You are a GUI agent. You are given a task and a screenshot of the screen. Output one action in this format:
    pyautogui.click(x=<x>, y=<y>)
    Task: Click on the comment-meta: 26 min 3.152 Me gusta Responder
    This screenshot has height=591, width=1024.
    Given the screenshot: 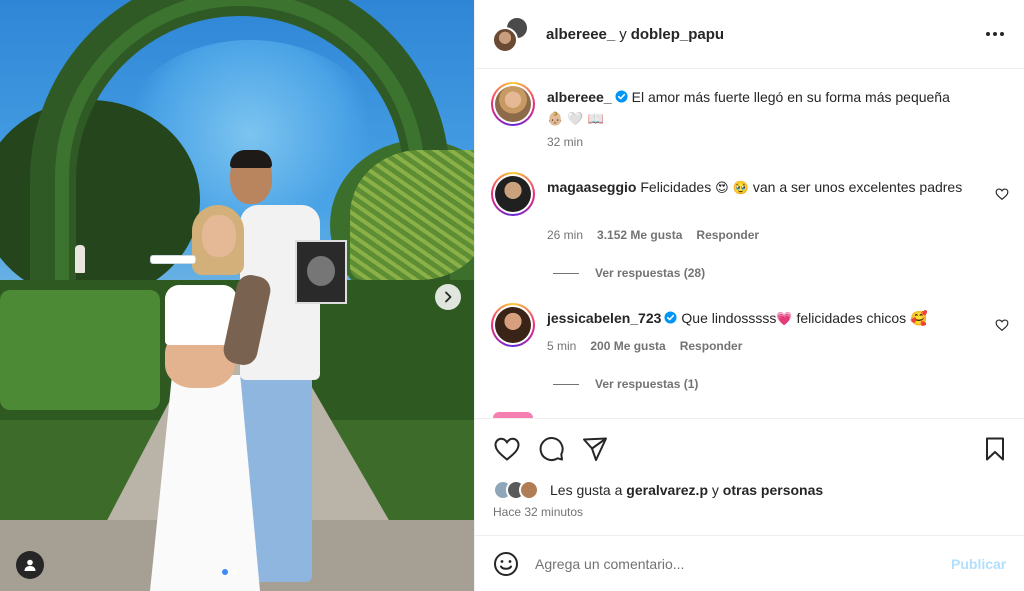 What is the action you would take?
    pyautogui.click(x=653, y=235)
    